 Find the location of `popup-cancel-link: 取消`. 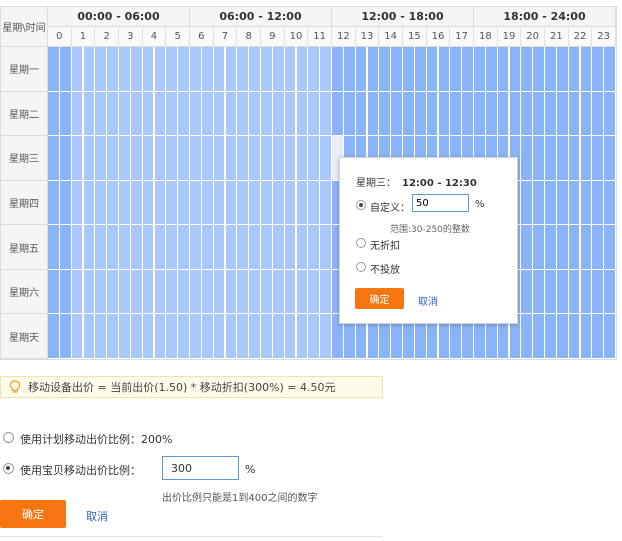

popup-cancel-link: 取消 is located at coordinates (428, 300).